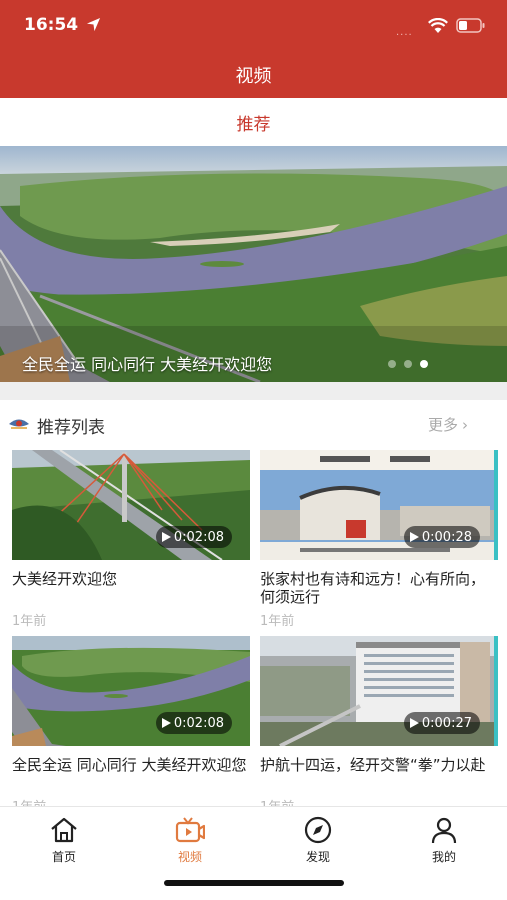 This screenshot has height=900, width=507. I want to click on recommend-list-header: 推荐列表 更多 ›, so click(253, 423).